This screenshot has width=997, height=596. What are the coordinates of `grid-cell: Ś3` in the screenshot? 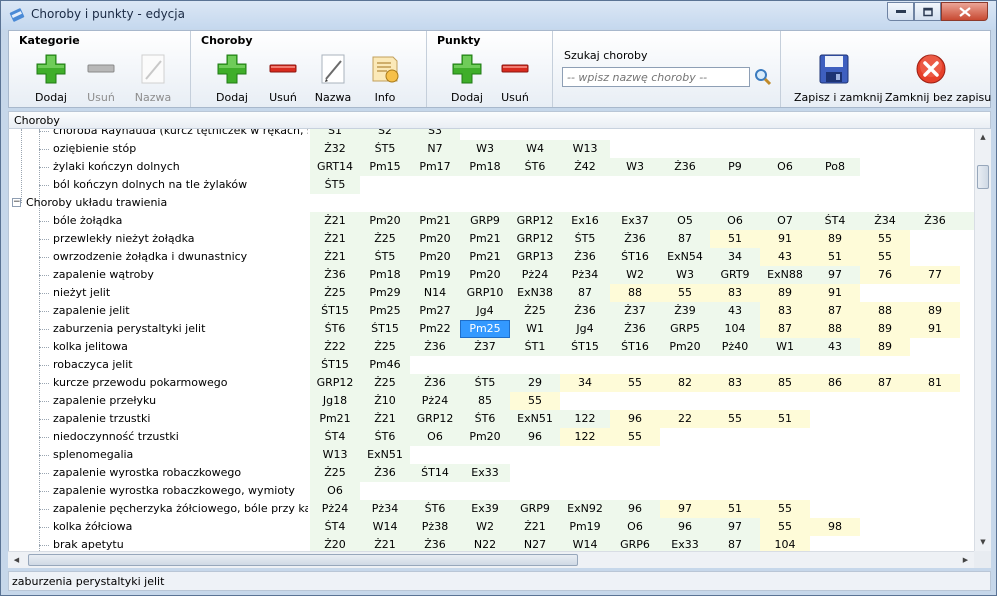 It's located at (435, 134).